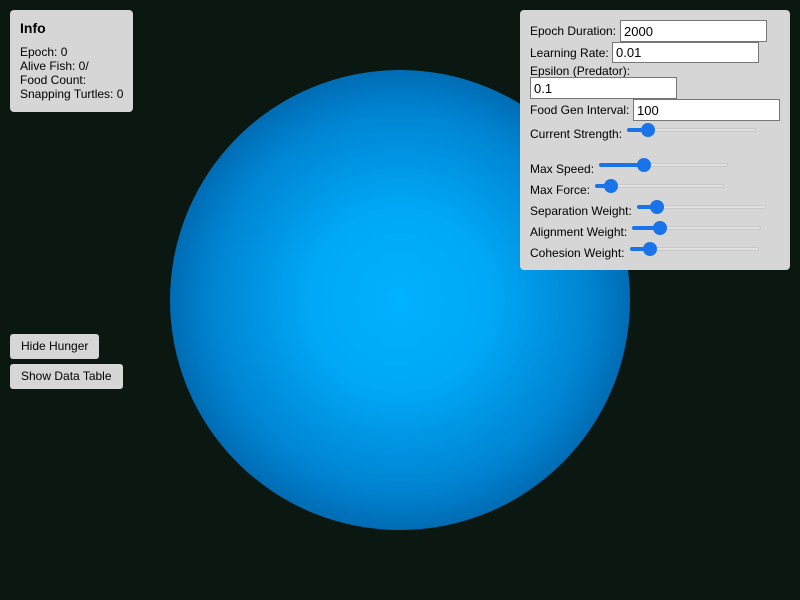 This screenshot has height=600, width=800. I want to click on max-speed-label: Max Speed:, so click(562, 169).